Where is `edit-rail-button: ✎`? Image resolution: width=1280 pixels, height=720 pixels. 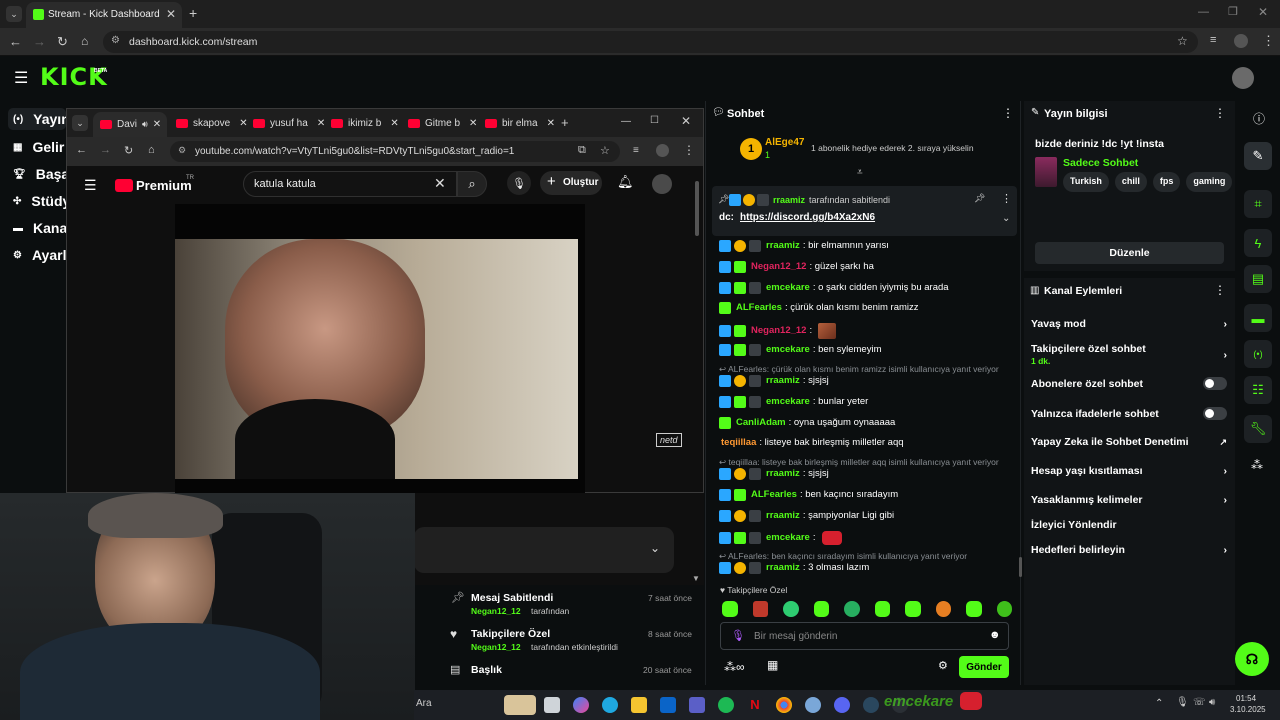 edit-rail-button: ✎ is located at coordinates (1258, 156).